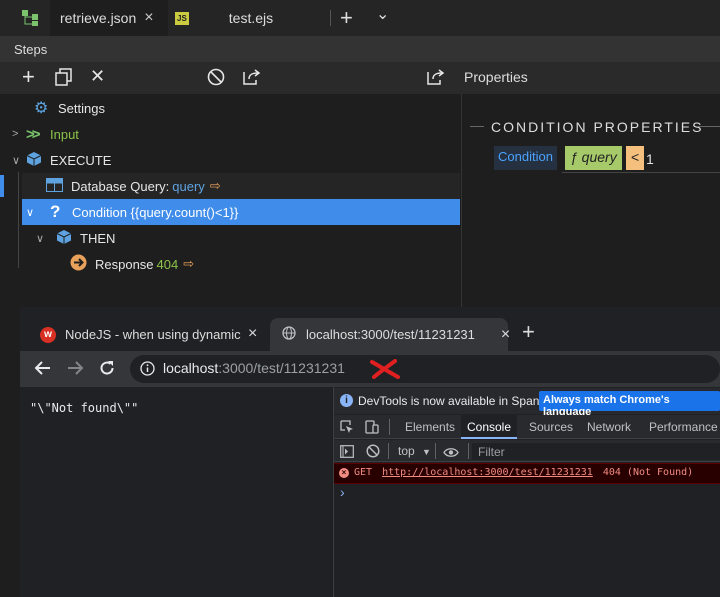 Image resolution: width=720 pixels, height=597 pixels. Describe the element at coordinates (18, 220) in the screenshot. I see `tree-guide-line` at that location.